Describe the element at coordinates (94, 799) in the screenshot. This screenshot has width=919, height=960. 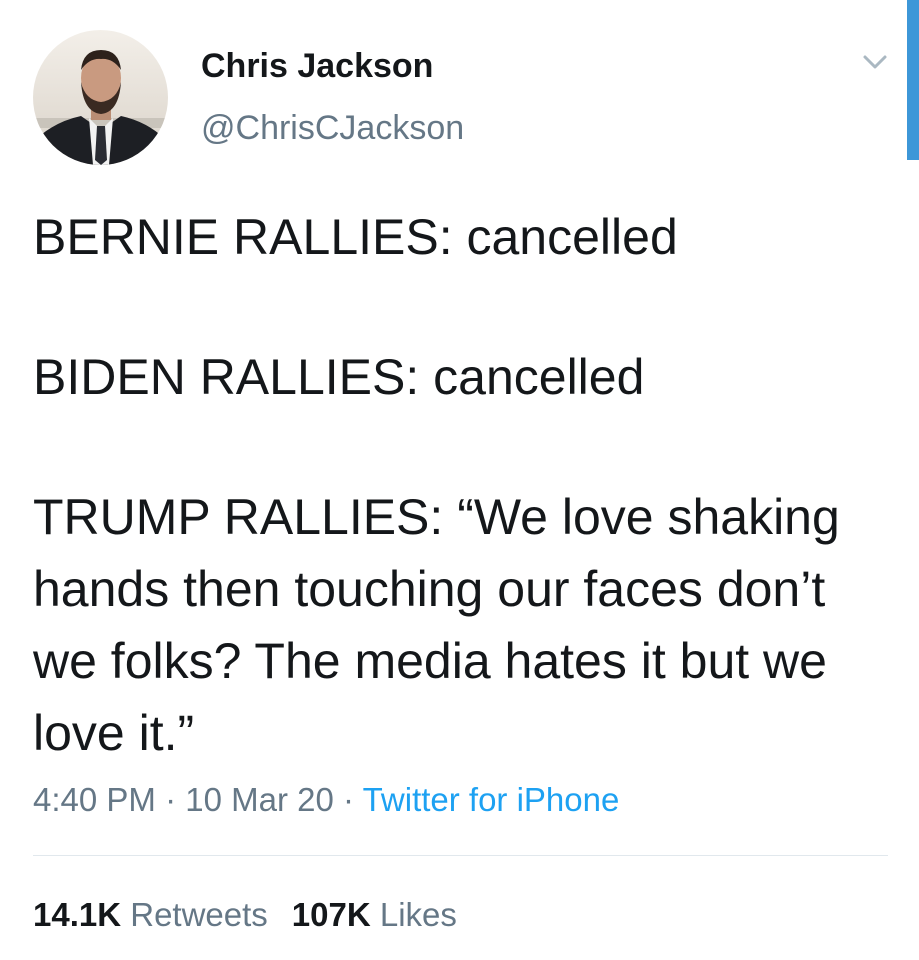
I see `tweet-time: 4:40 PM` at that location.